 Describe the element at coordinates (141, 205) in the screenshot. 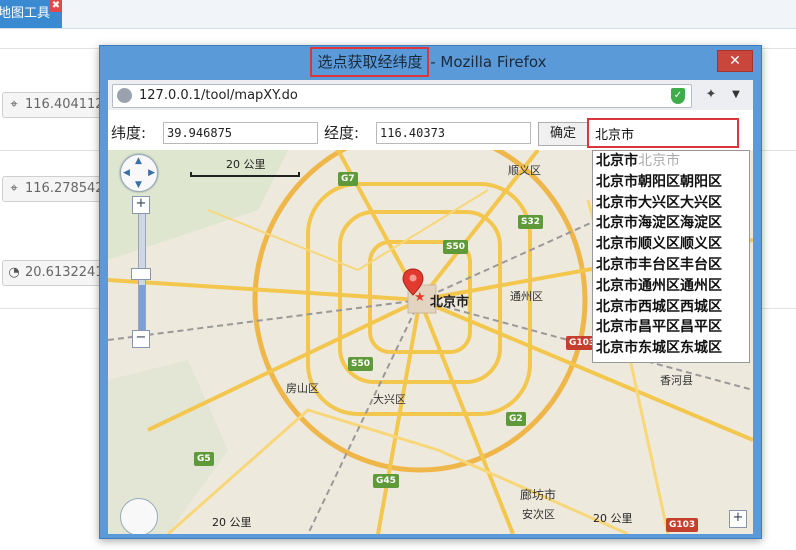

I see `zoom-in-button: +` at that location.